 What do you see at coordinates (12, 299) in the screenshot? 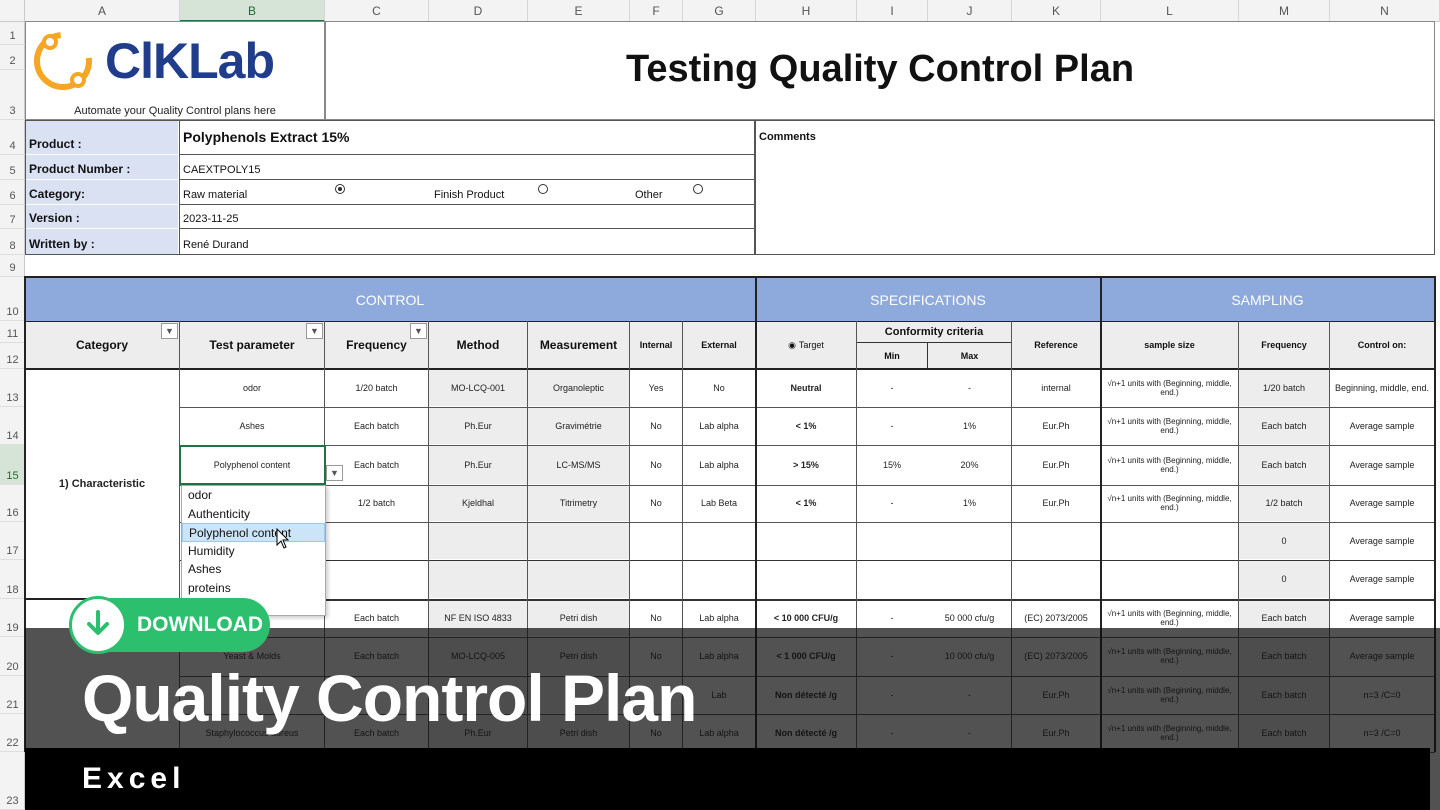
I see `row-number: 10` at bounding box center [12, 299].